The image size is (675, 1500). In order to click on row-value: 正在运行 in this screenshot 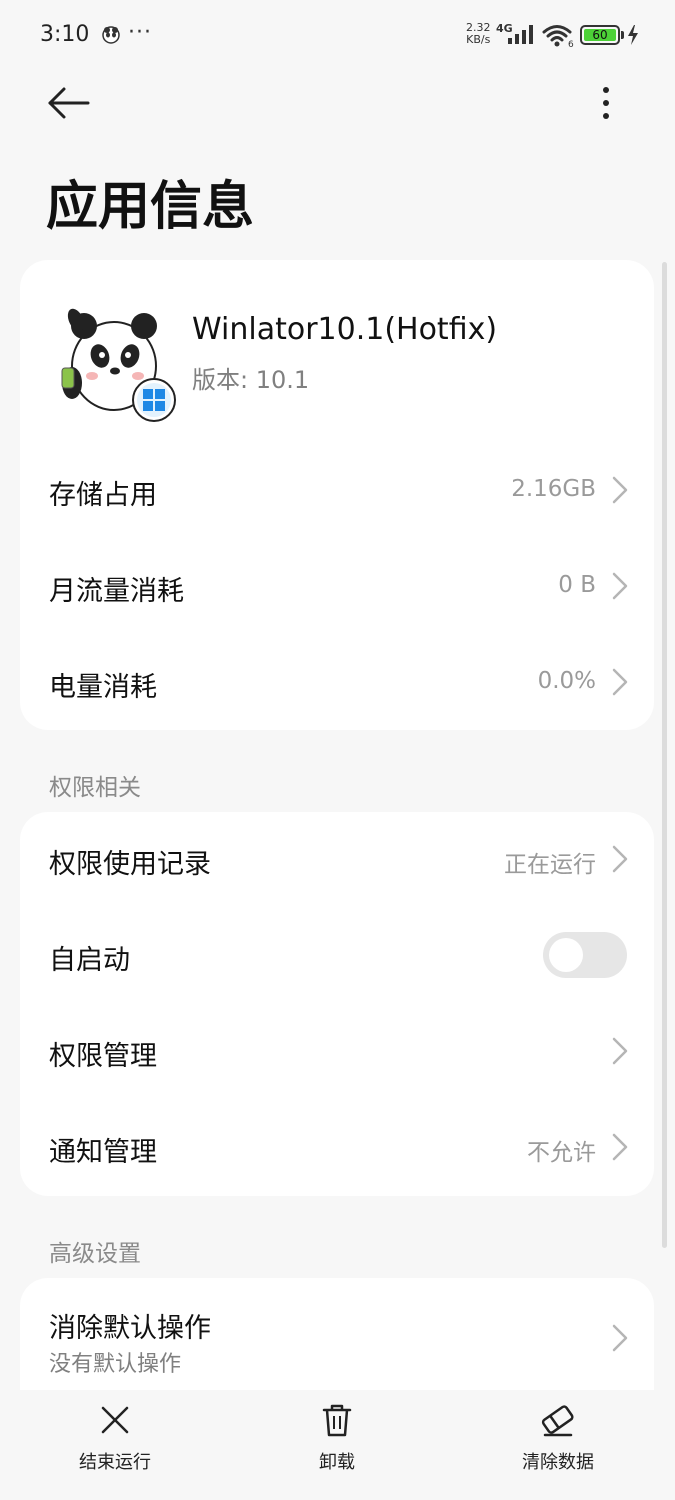, I will do `click(550, 865)`.